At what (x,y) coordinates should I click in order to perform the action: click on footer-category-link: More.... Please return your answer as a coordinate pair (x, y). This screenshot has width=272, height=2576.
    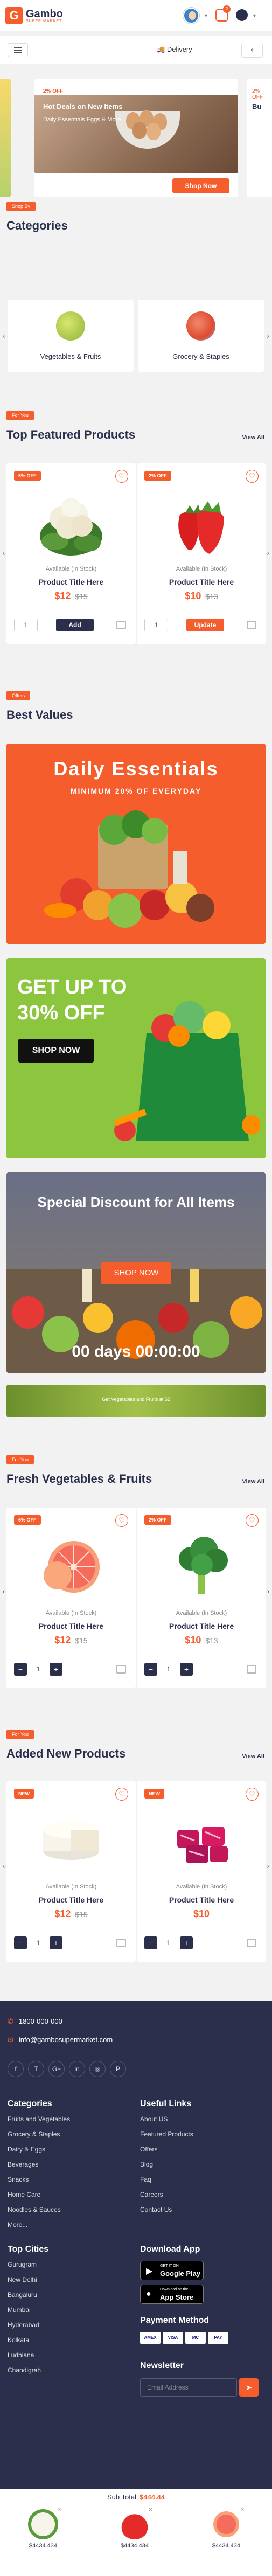
    Looking at the image, I should click on (18, 2224).